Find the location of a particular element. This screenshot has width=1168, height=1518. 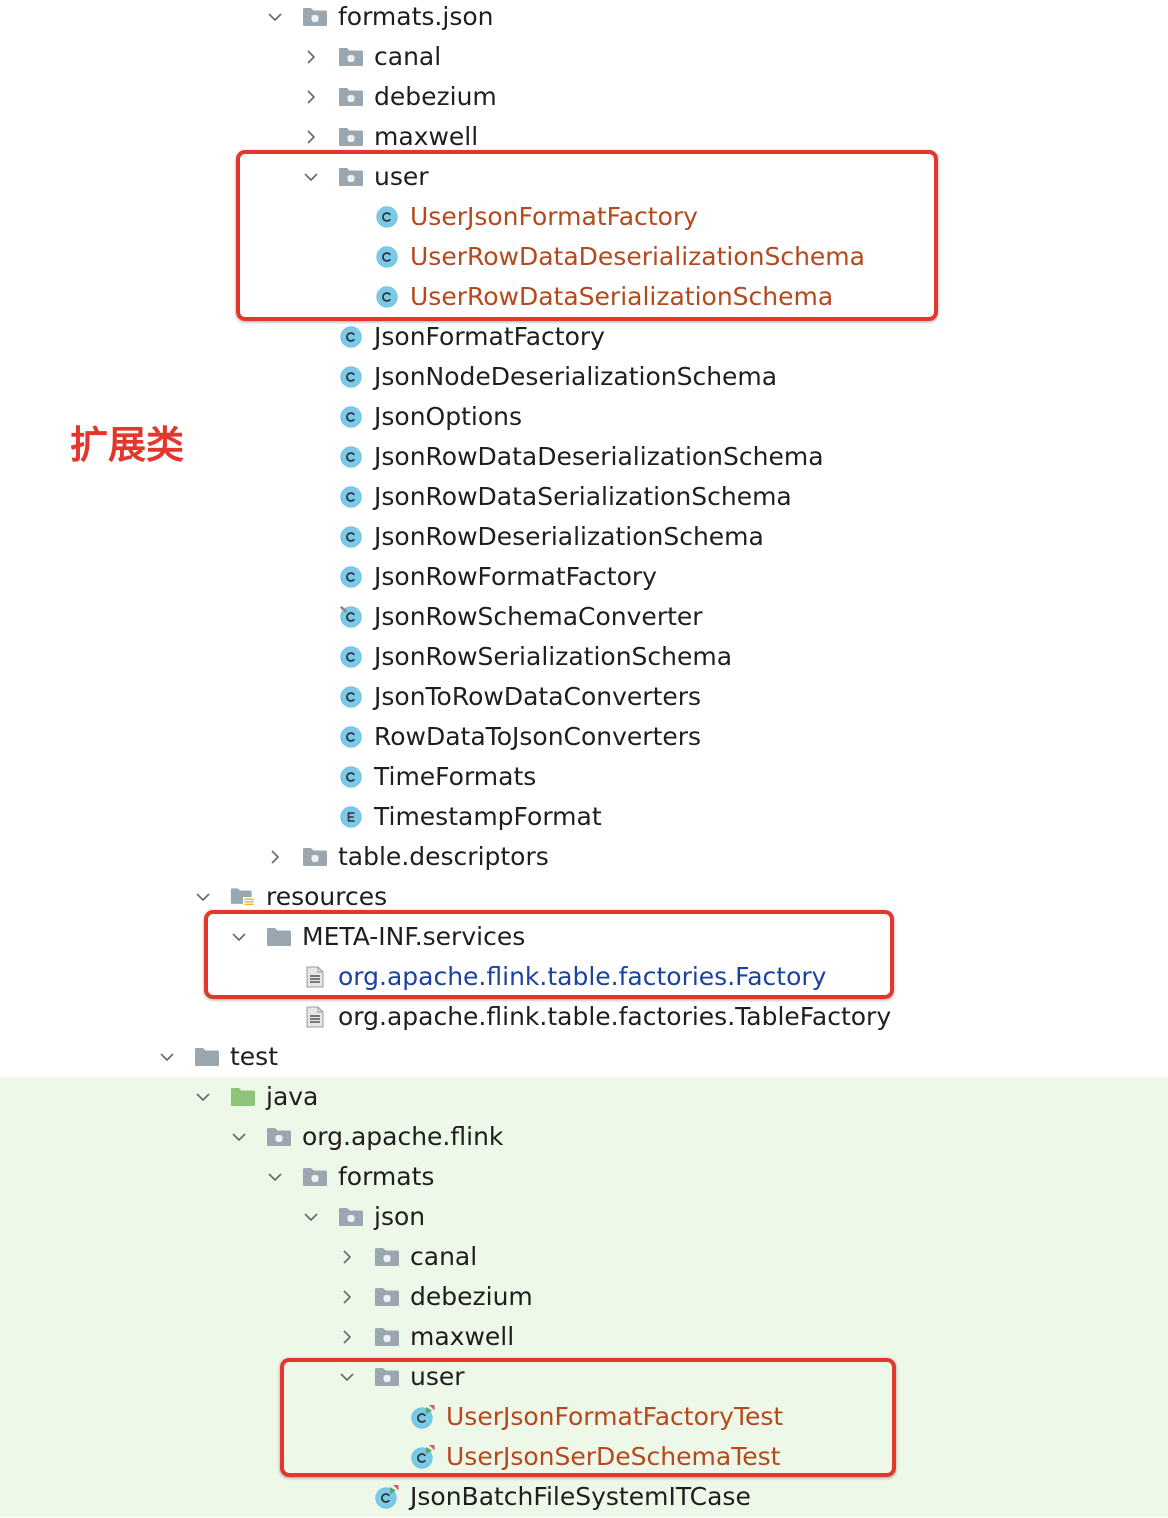

tree-row: org.apache.flink.table.factories.Factory is located at coordinates (584, 977).